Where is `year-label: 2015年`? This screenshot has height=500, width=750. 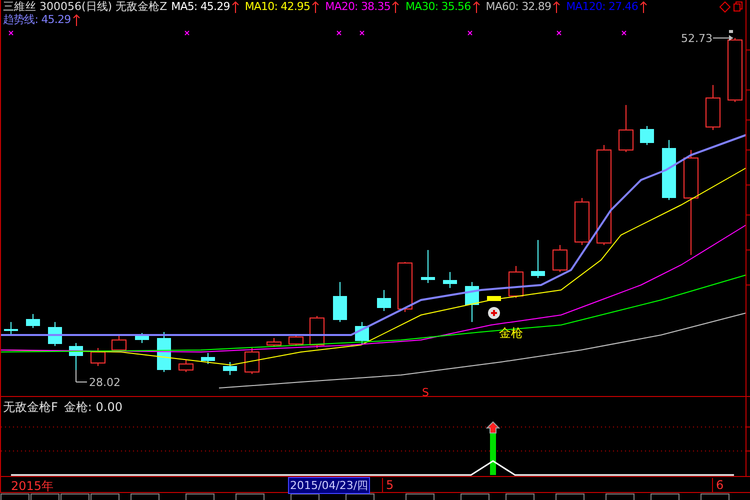
year-label: 2015年 is located at coordinates (32, 487).